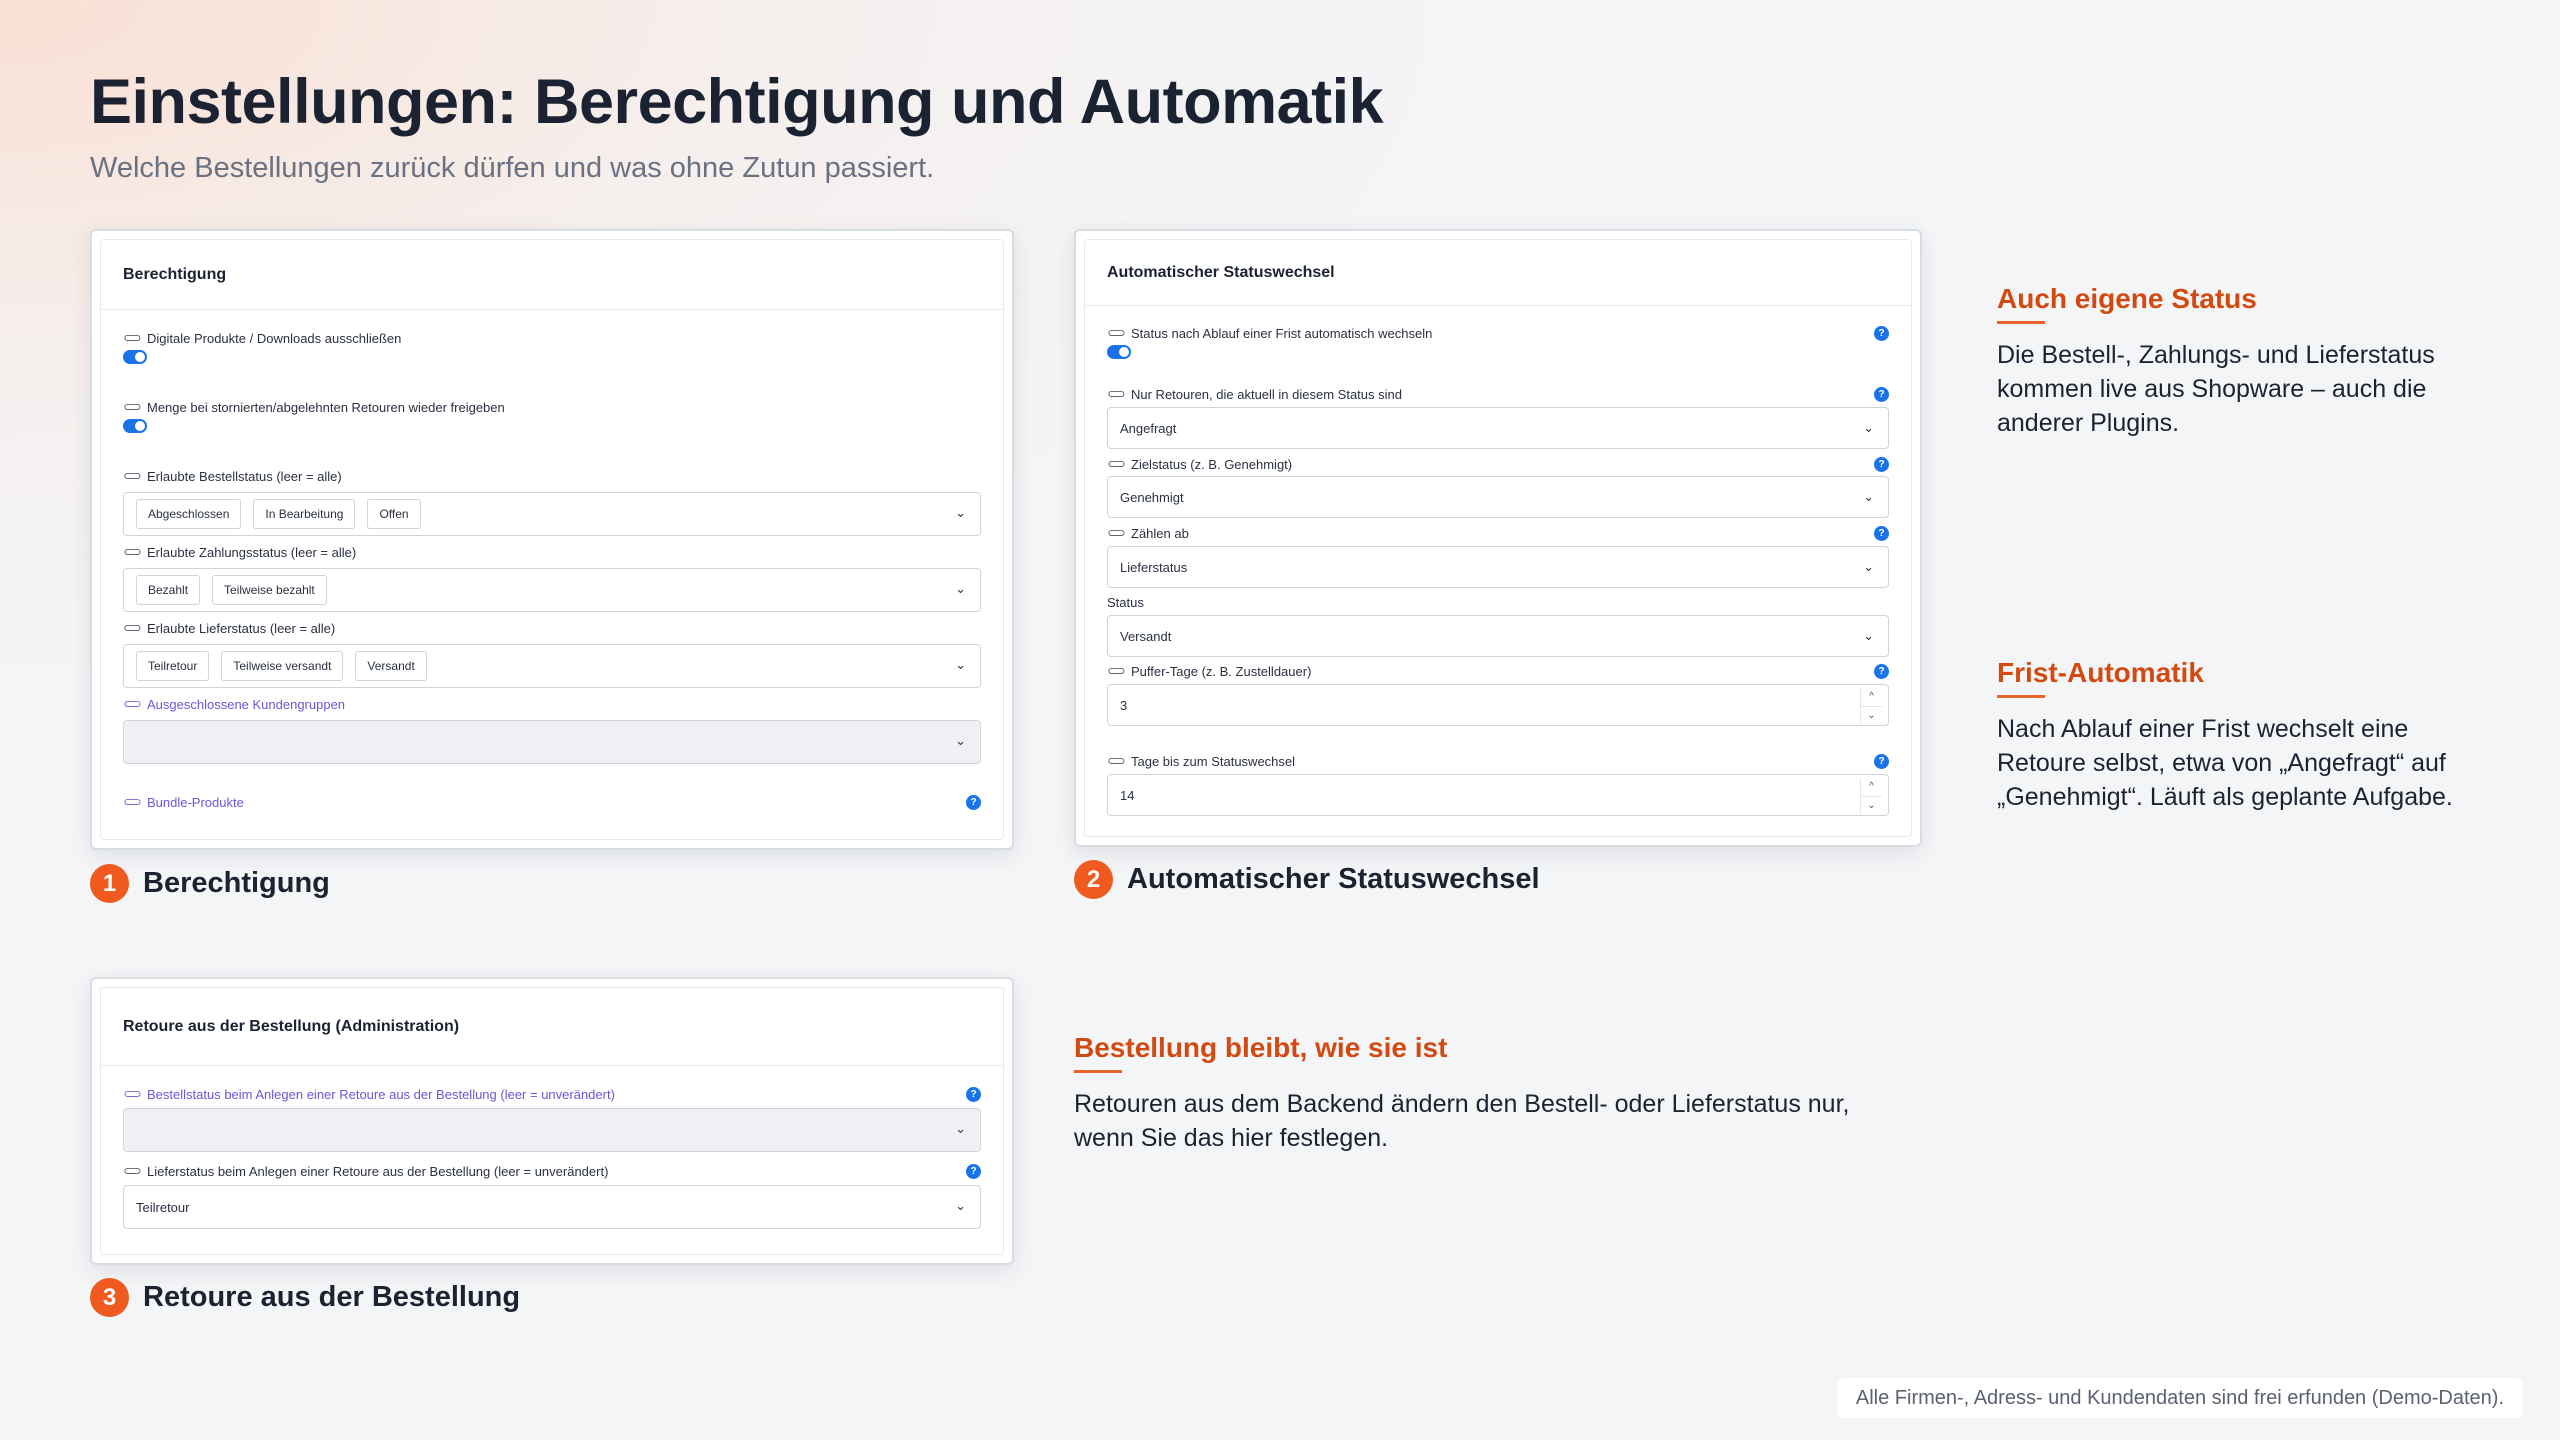 Image resolution: width=2560 pixels, height=1440 pixels. I want to click on chip: Teilretour, so click(173, 666).